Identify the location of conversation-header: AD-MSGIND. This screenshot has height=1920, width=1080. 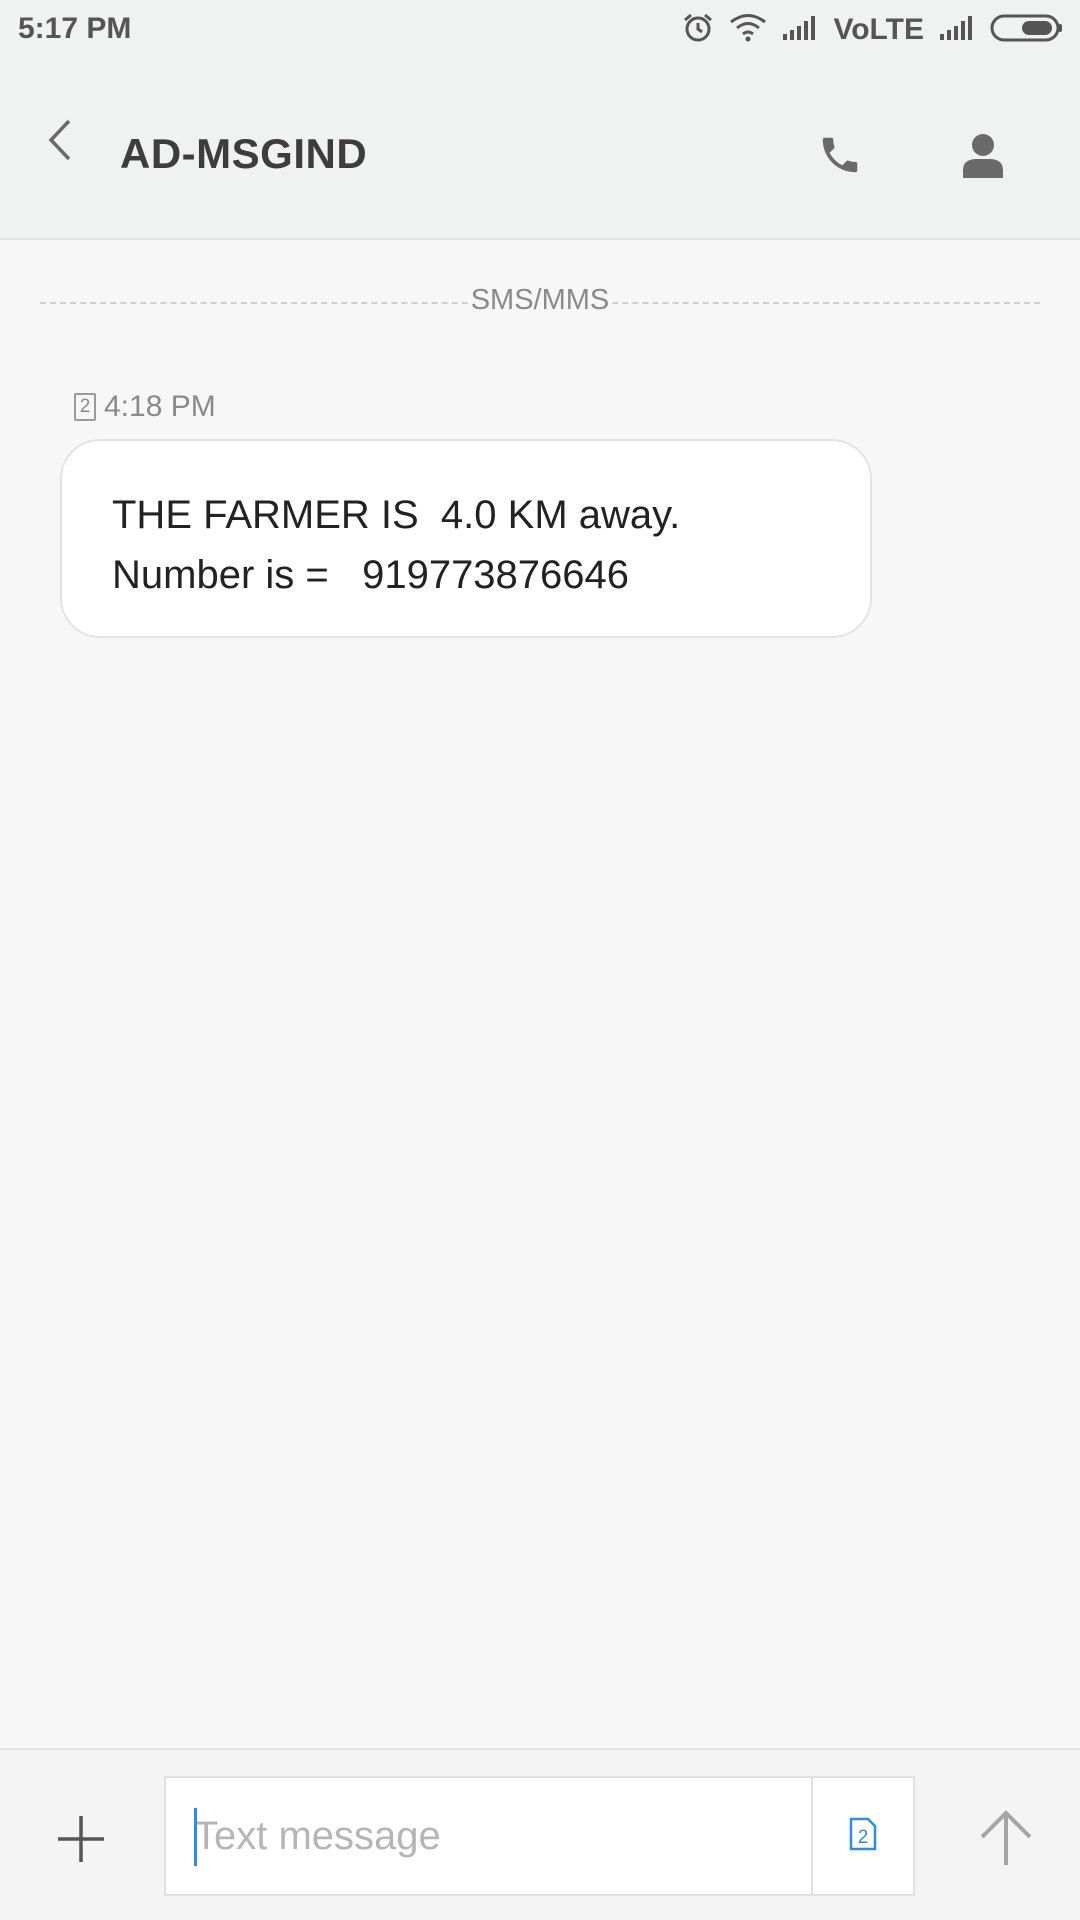
(540, 151).